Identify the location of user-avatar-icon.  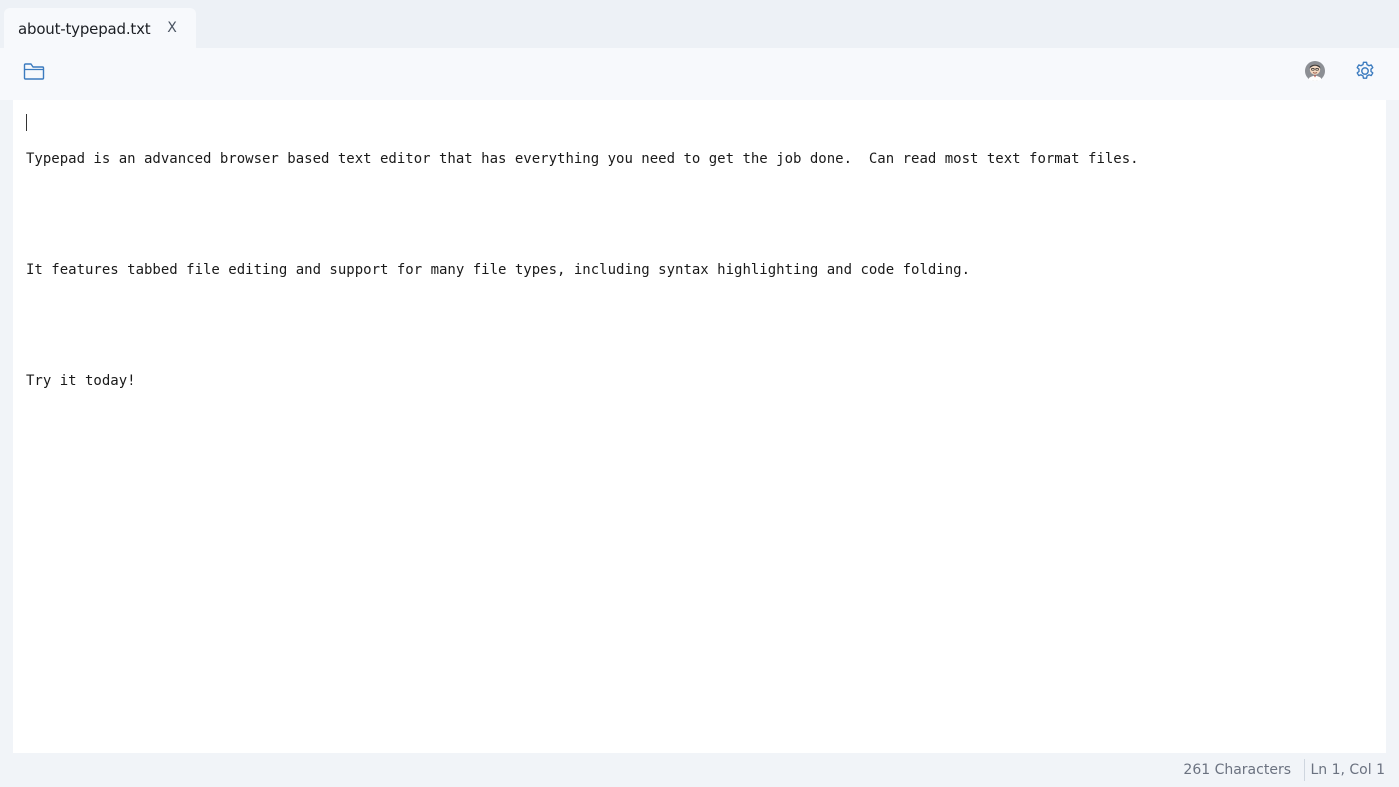
(1315, 73).